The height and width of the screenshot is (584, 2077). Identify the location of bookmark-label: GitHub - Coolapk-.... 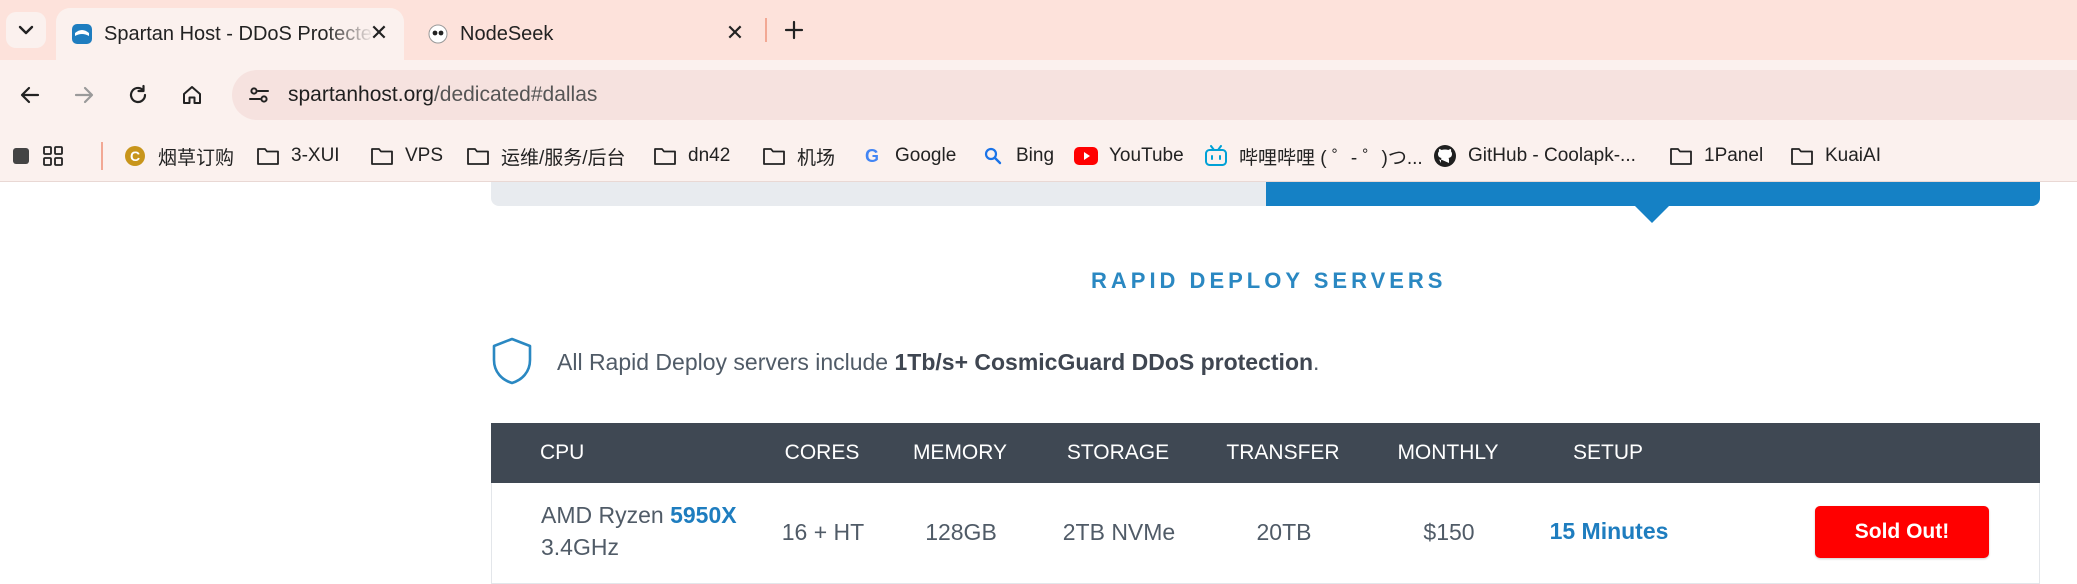
(1552, 155).